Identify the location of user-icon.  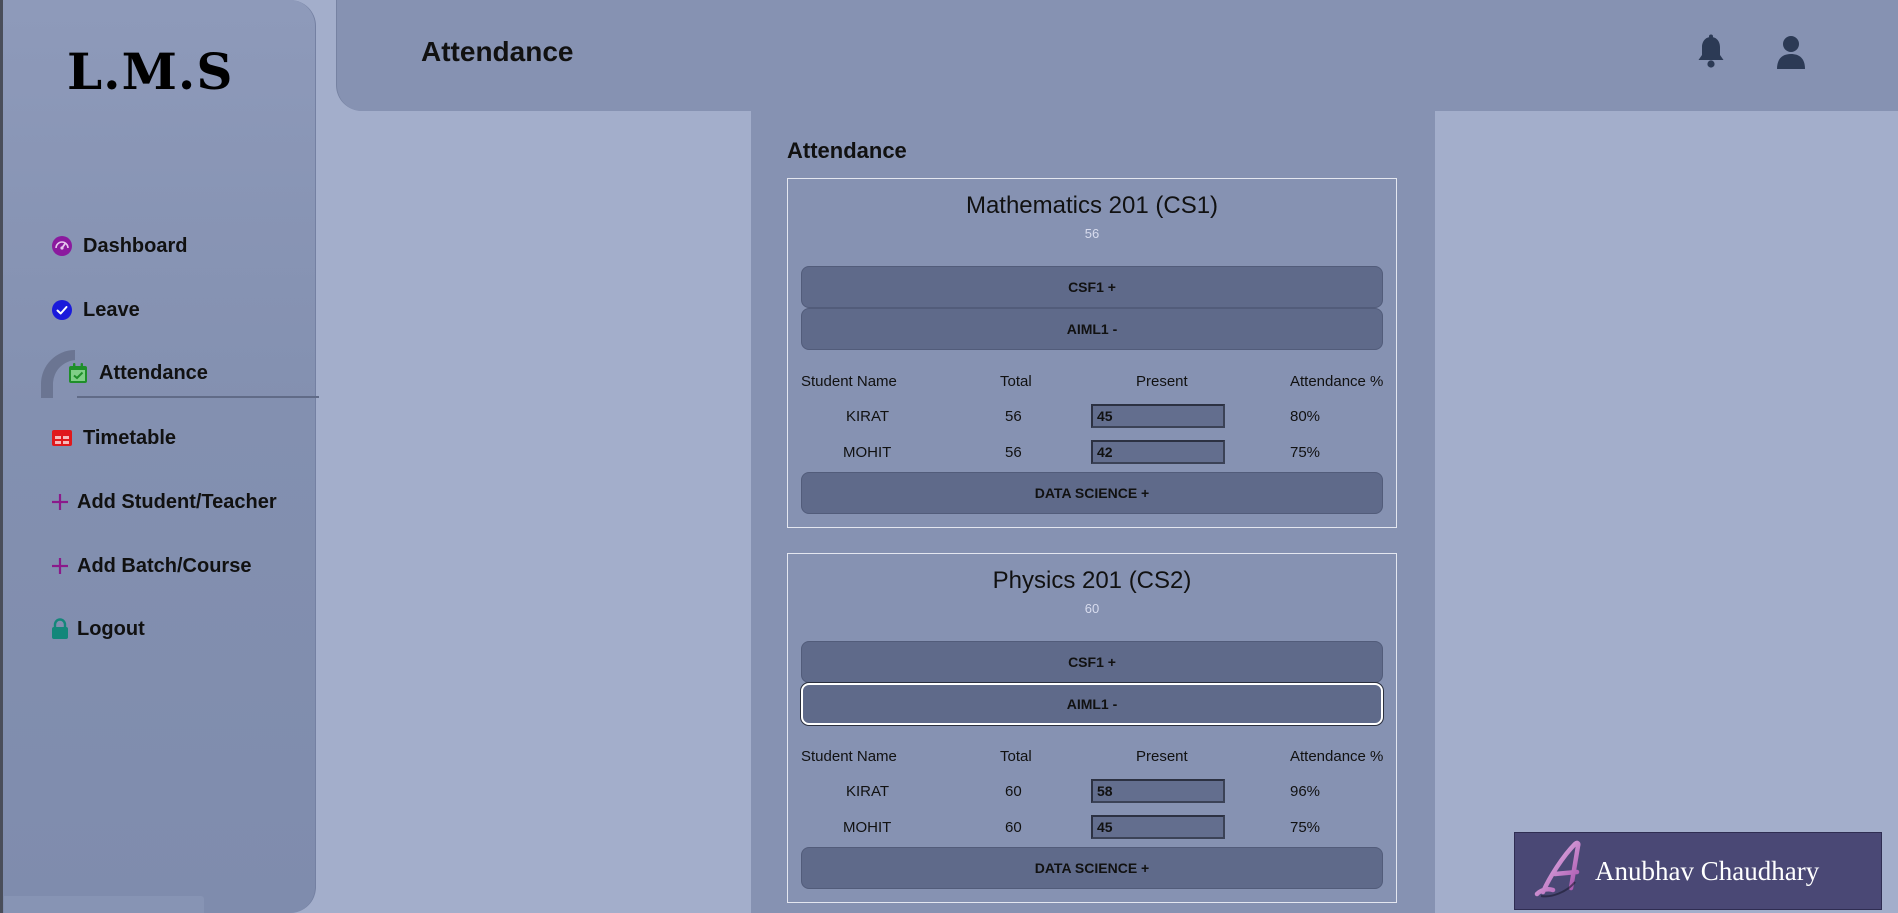
(1791, 52).